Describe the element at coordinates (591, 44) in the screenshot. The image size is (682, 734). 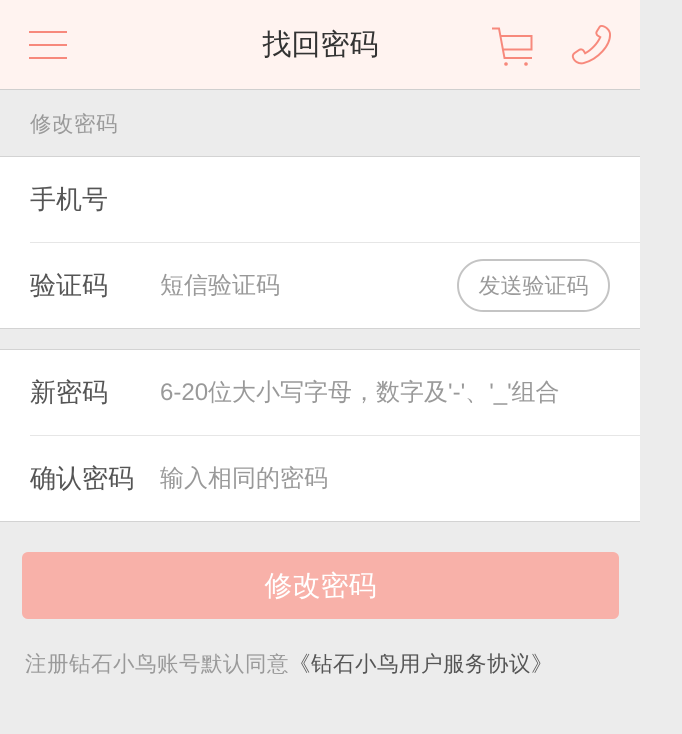
I see `phone-icon` at that location.